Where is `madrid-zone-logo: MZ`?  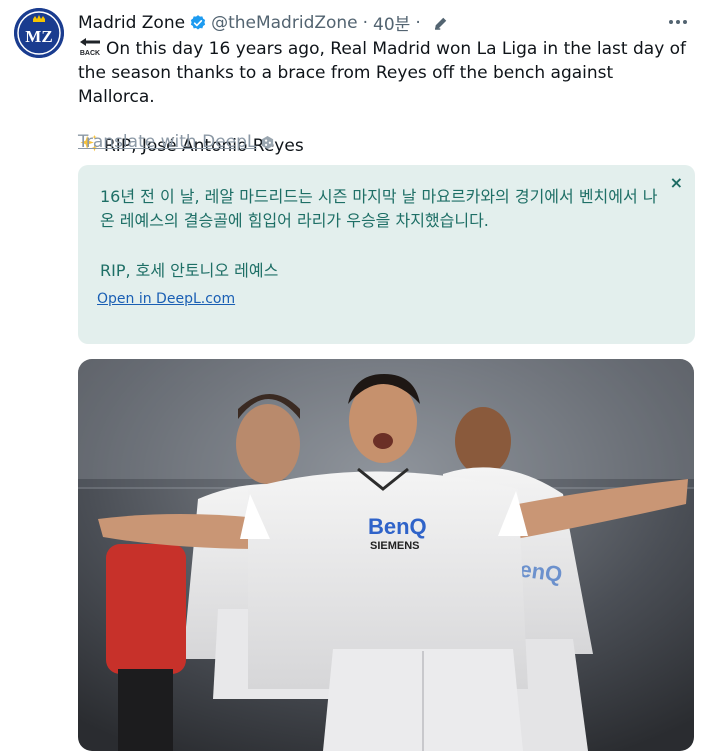 madrid-zone-logo: MZ is located at coordinates (39, 33).